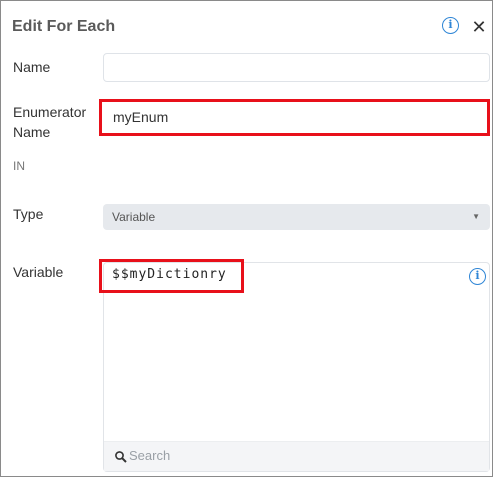 The image size is (493, 477). Describe the element at coordinates (134, 217) in the screenshot. I see `type-select-value: Variable` at that location.